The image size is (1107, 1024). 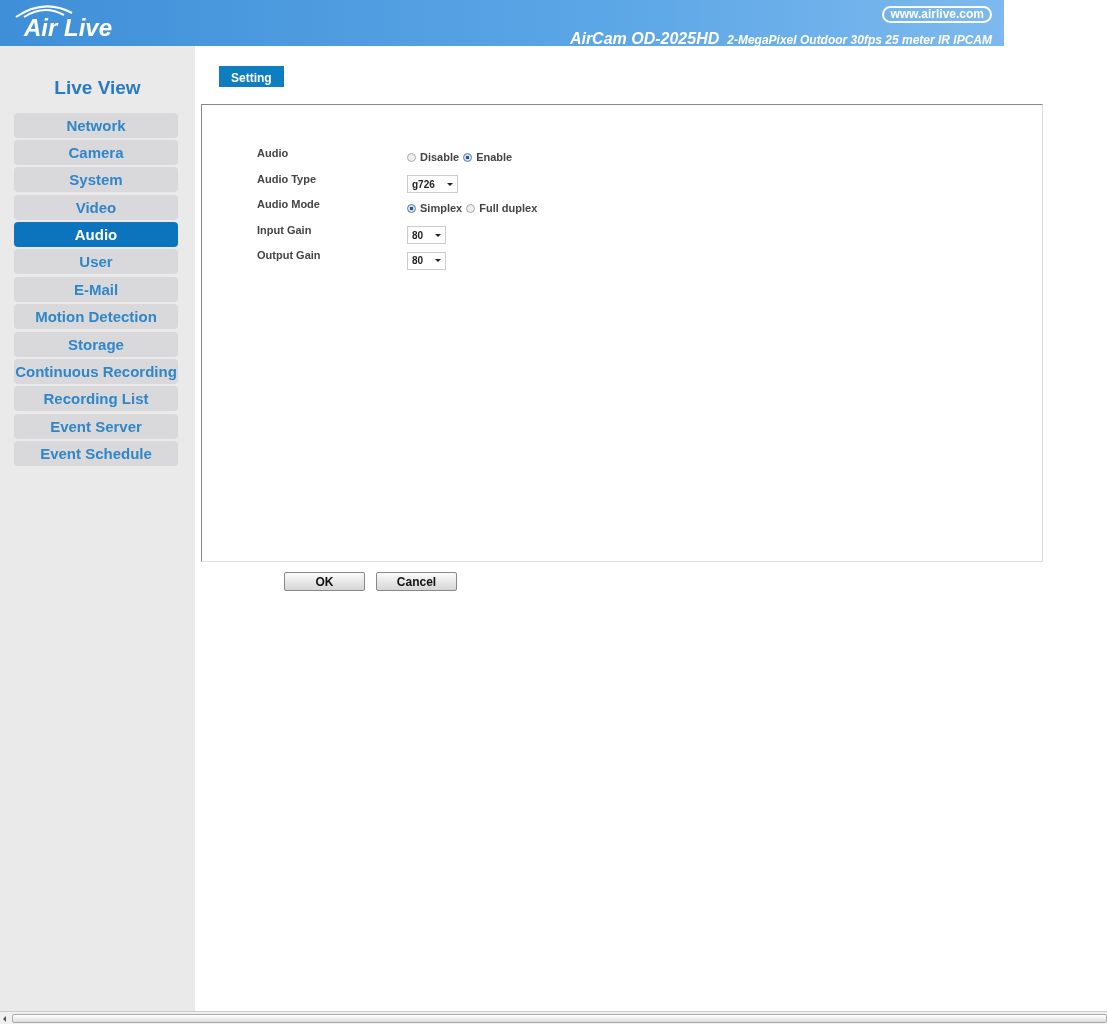 What do you see at coordinates (251, 76) in the screenshot?
I see `setting-tab: Setting` at bounding box center [251, 76].